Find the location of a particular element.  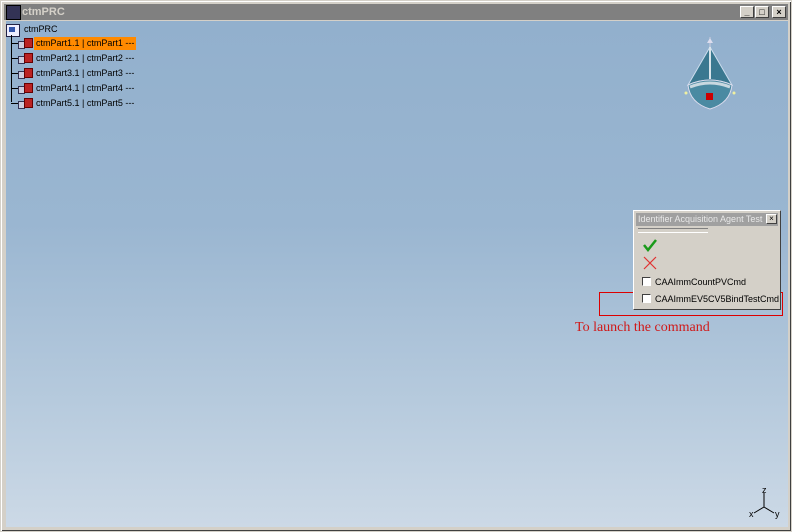

x-icon is located at coordinates (650, 263).